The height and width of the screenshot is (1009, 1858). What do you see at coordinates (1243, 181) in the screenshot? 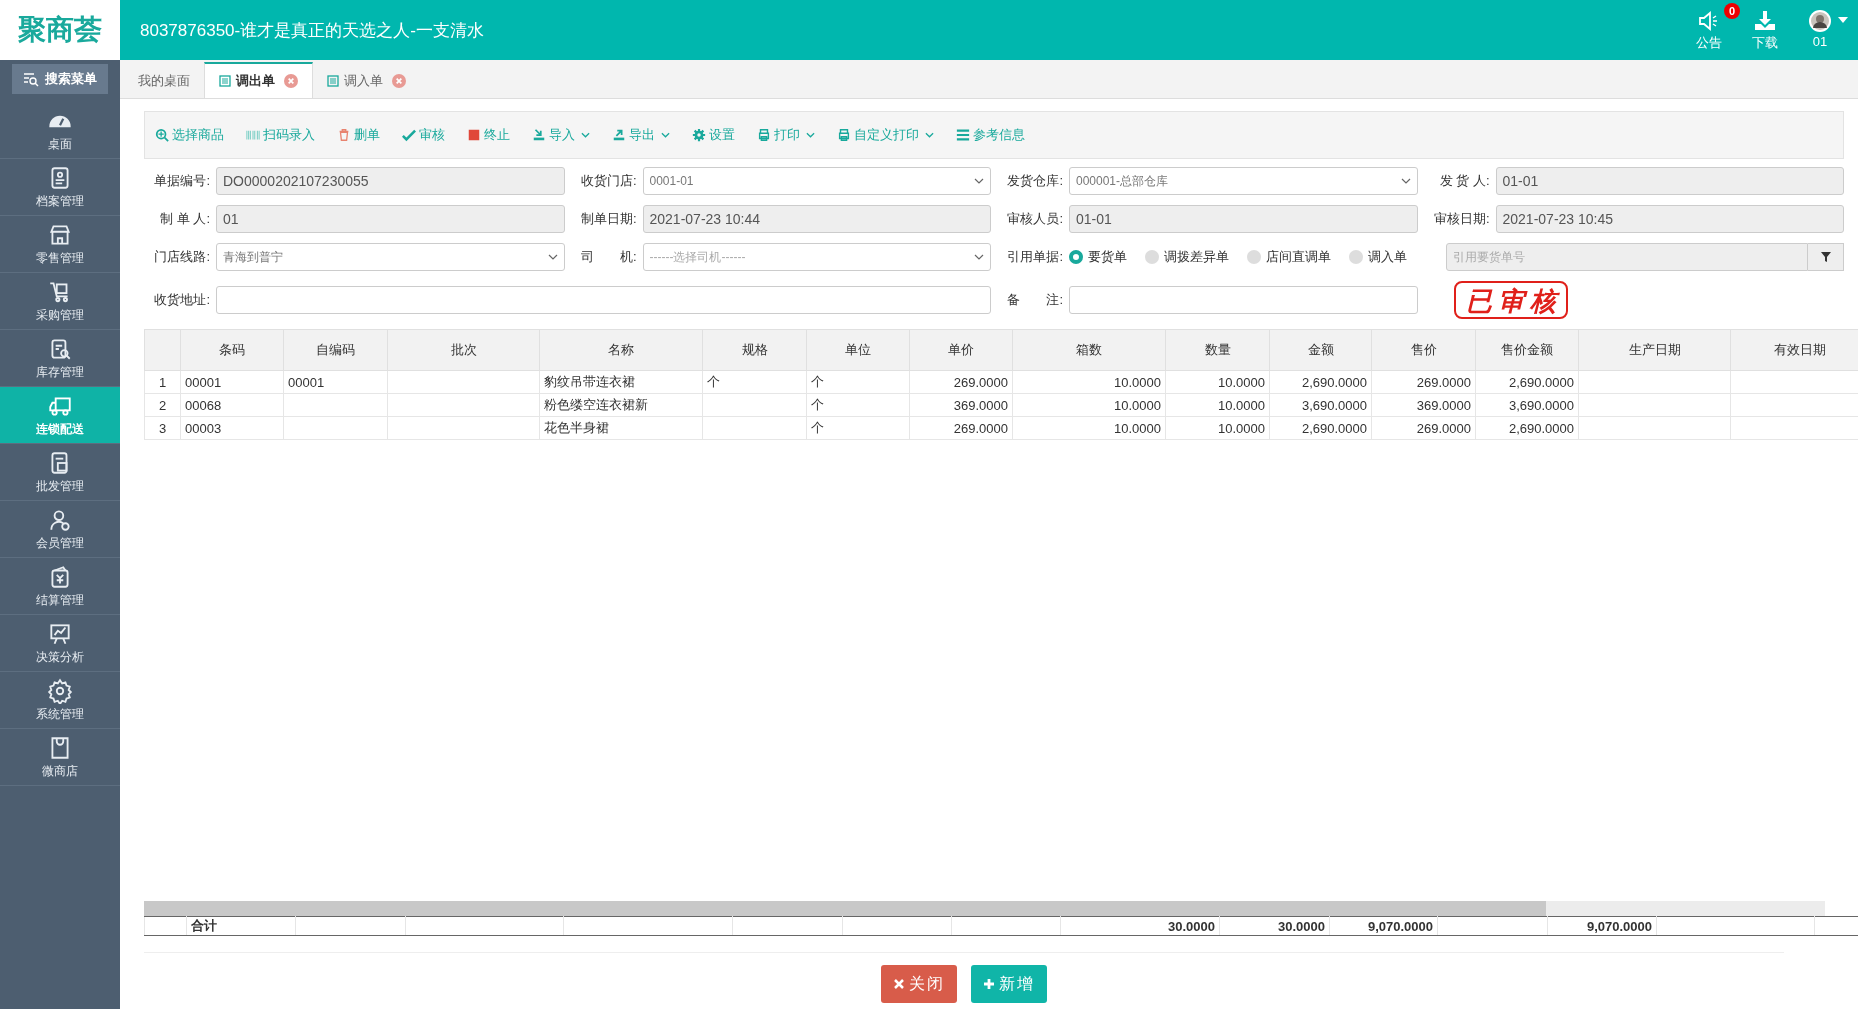
I see `select-field: 000001-总部仓库` at bounding box center [1243, 181].